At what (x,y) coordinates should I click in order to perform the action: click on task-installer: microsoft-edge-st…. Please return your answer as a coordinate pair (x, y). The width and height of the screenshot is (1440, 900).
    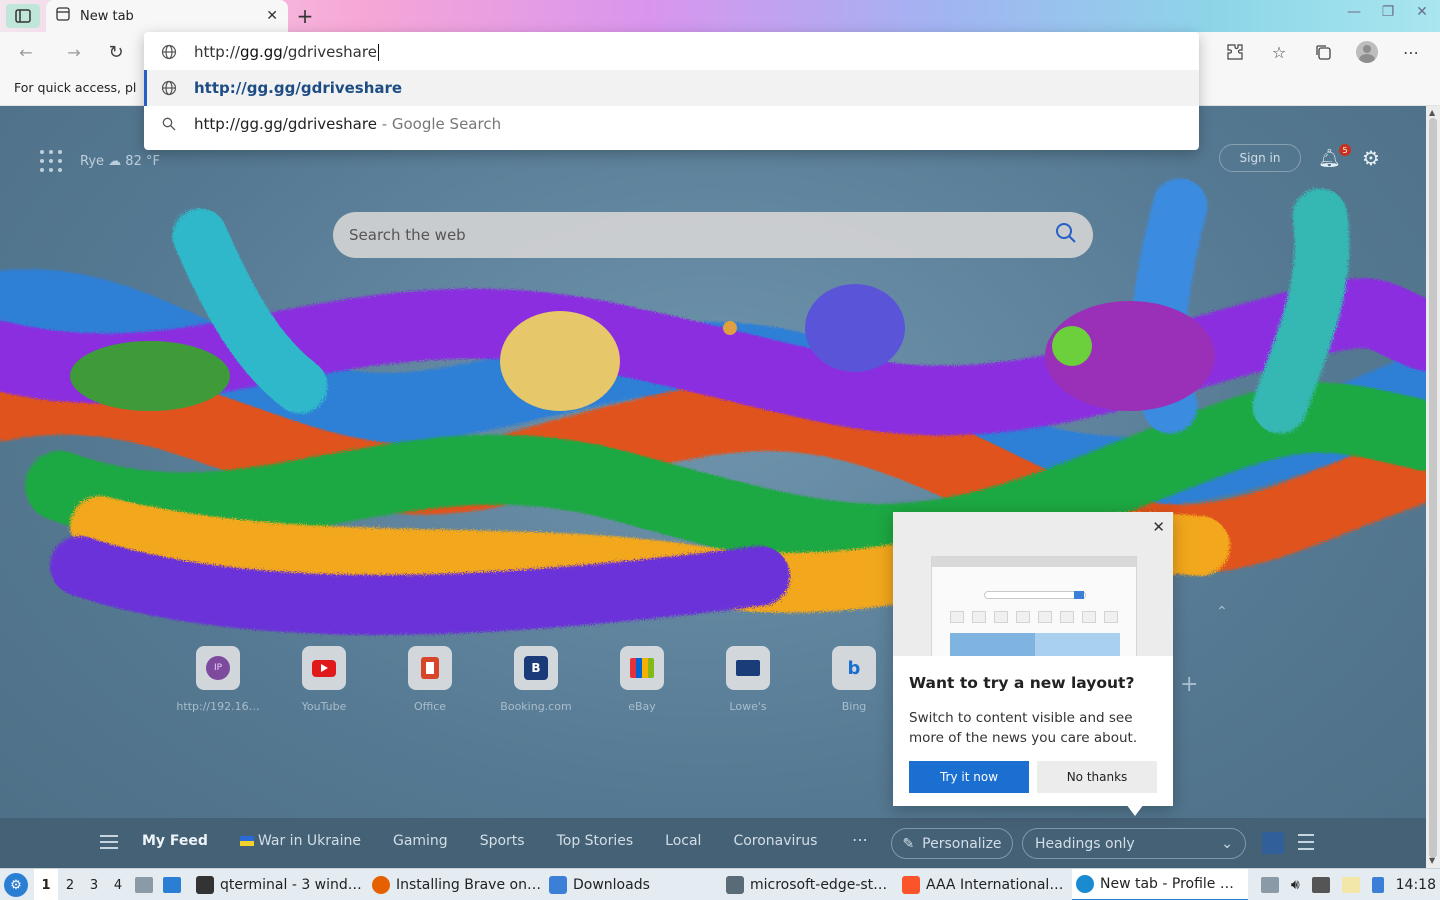
    Looking at the image, I should click on (806, 884).